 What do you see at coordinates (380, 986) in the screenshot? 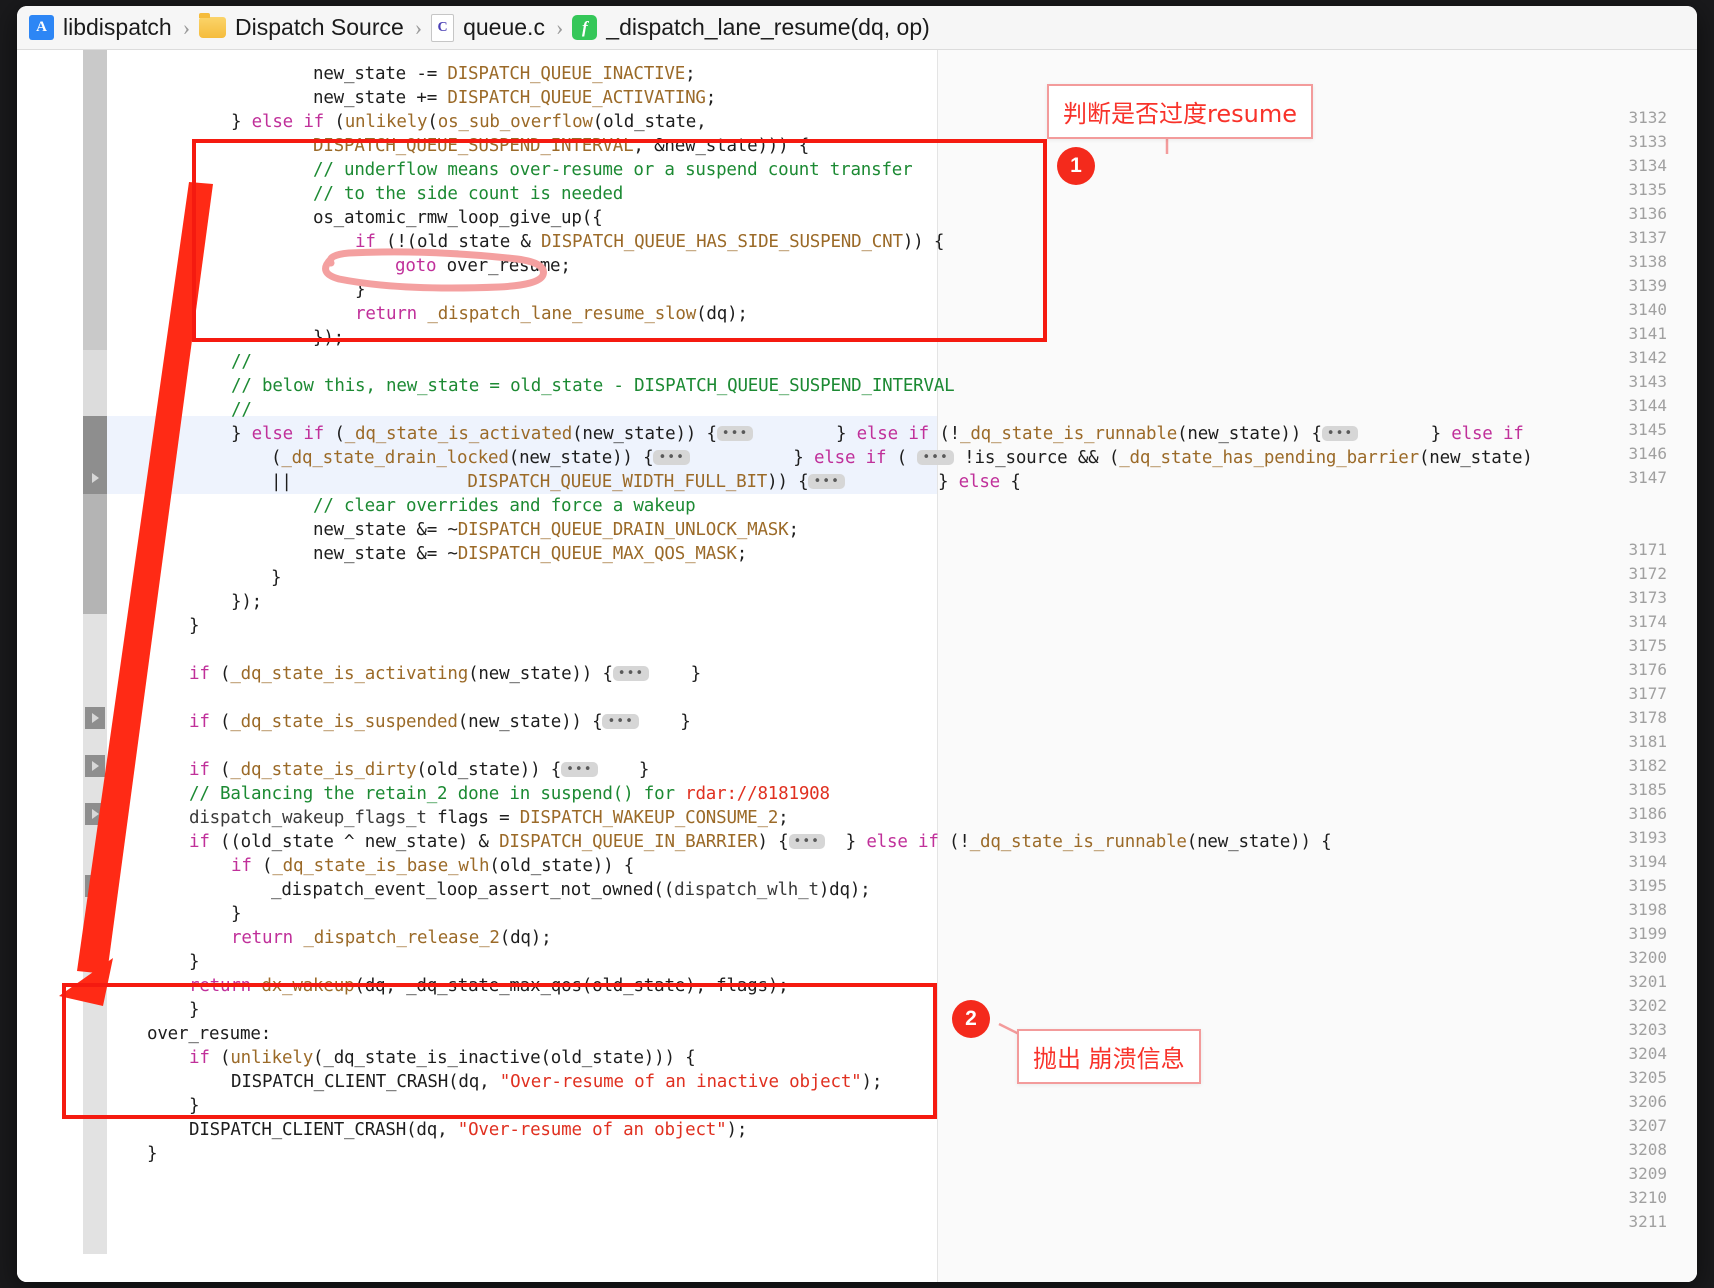
I see `code-token: (dq,` at bounding box center [380, 986].